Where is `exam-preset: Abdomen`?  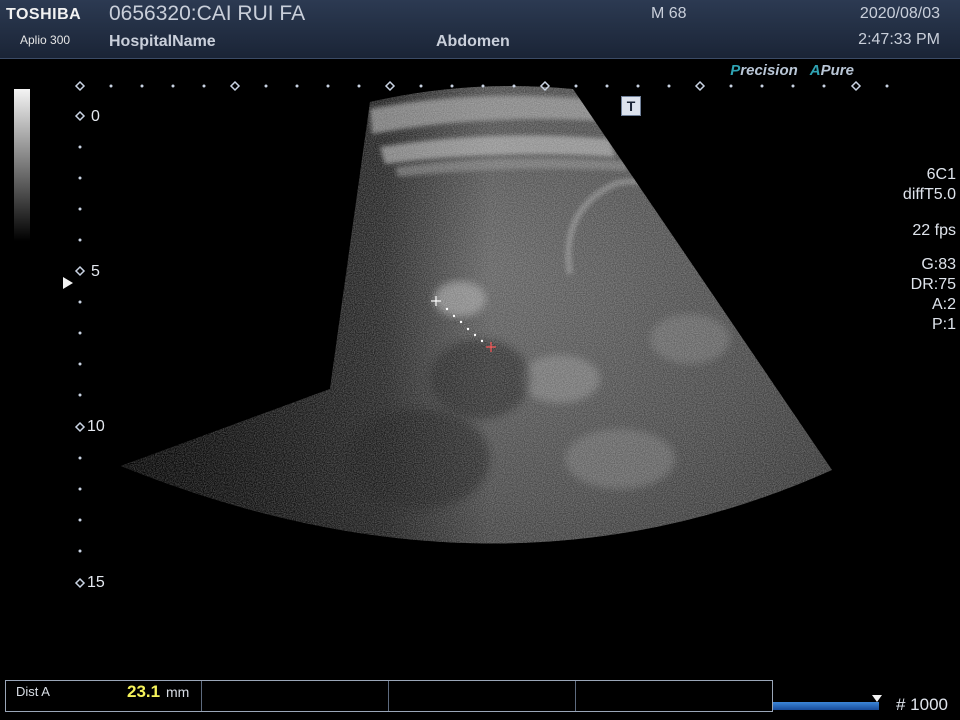 exam-preset: Abdomen is located at coordinates (473, 41).